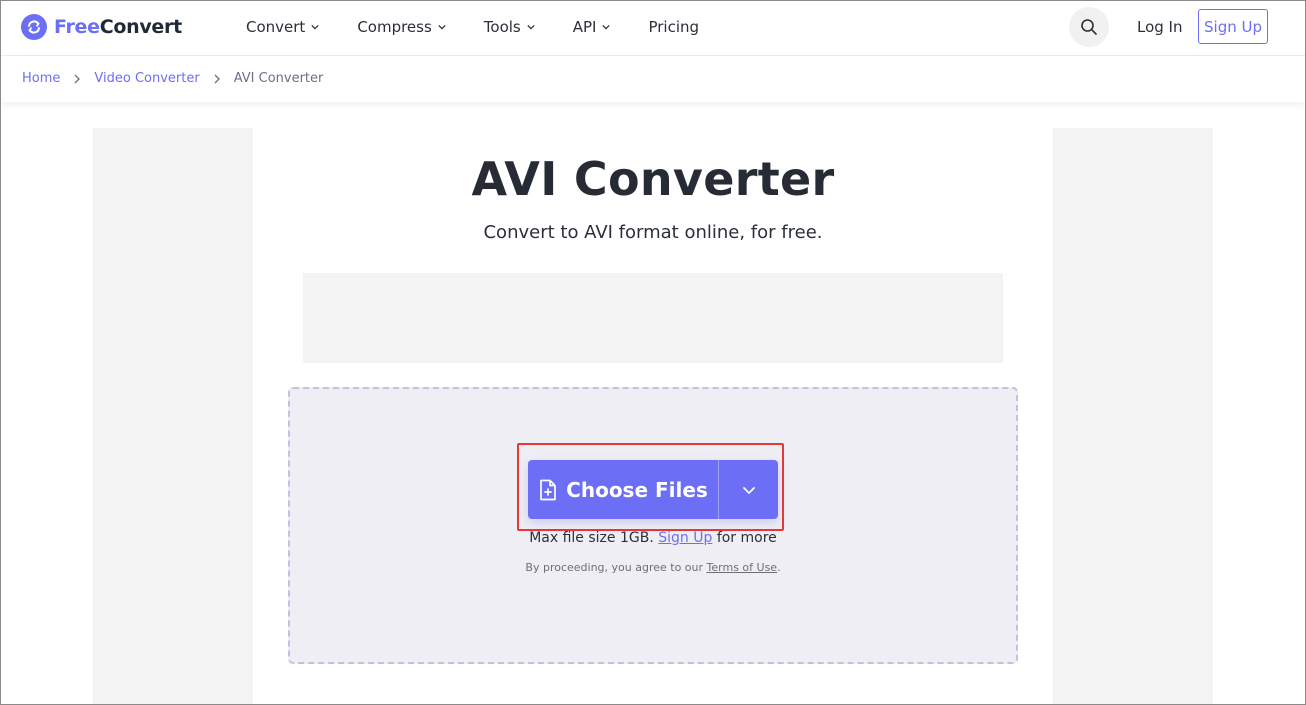 The image size is (1306, 705). I want to click on signup-button: Sign Up, so click(1233, 26).